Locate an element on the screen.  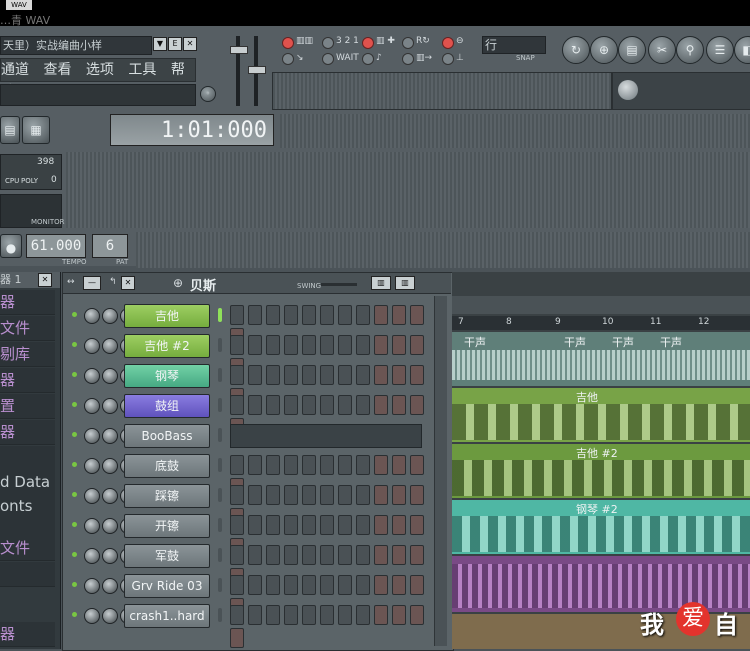
channel-button: Grv Ride 03 is located at coordinates (167, 586).